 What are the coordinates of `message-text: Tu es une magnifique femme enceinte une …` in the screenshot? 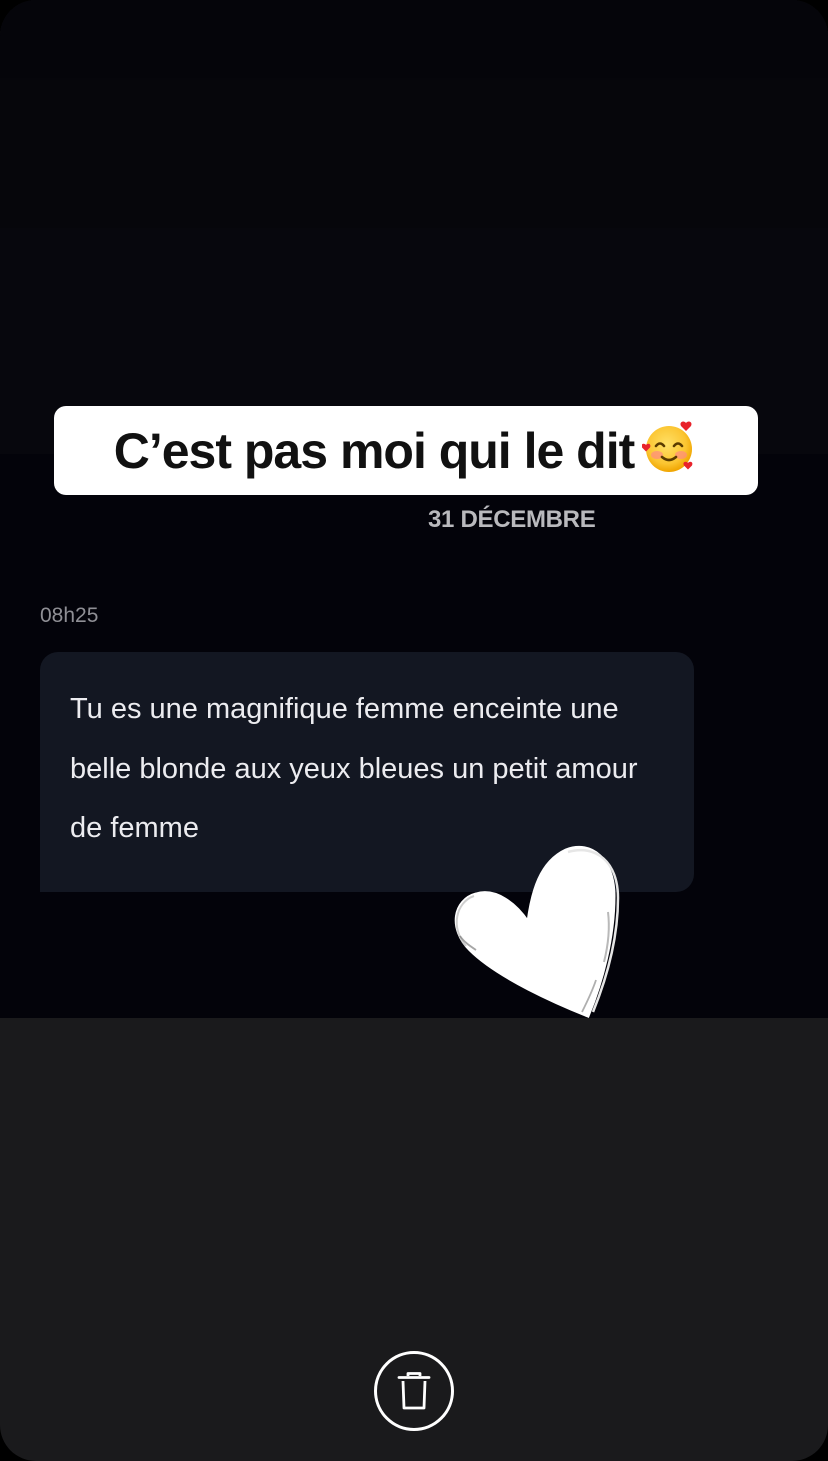 It's located at (354, 768).